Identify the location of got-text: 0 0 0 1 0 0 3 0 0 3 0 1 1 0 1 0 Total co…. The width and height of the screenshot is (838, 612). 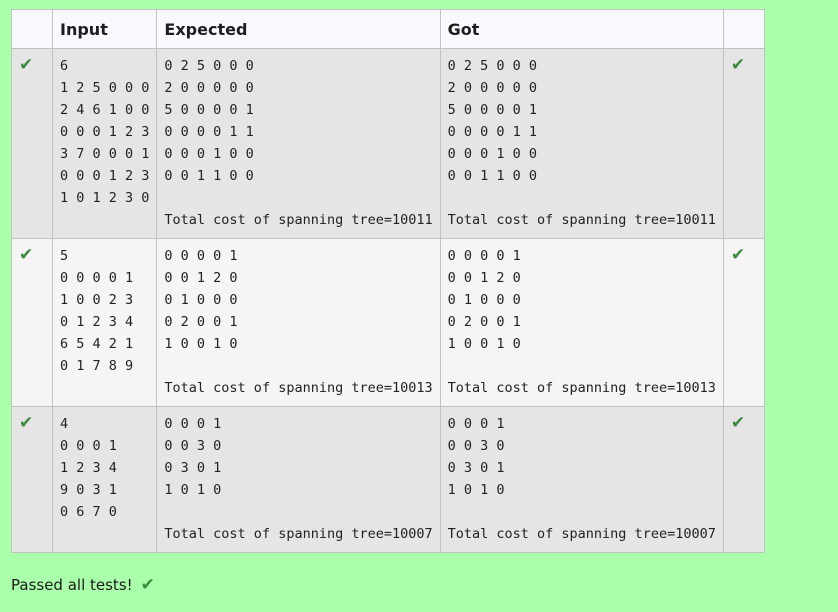
(581, 479).